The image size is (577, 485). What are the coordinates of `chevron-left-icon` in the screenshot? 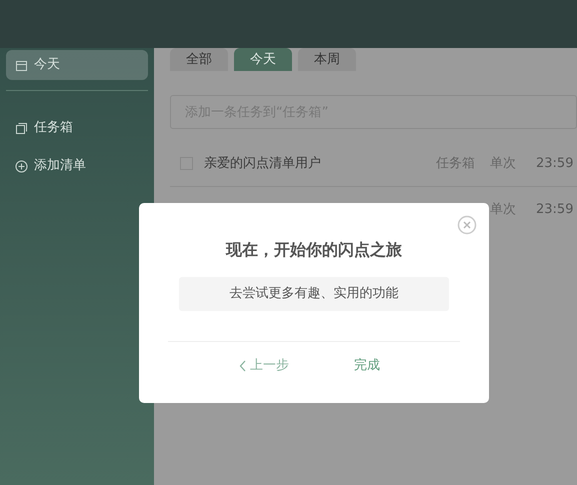 It's located at (243, 366).